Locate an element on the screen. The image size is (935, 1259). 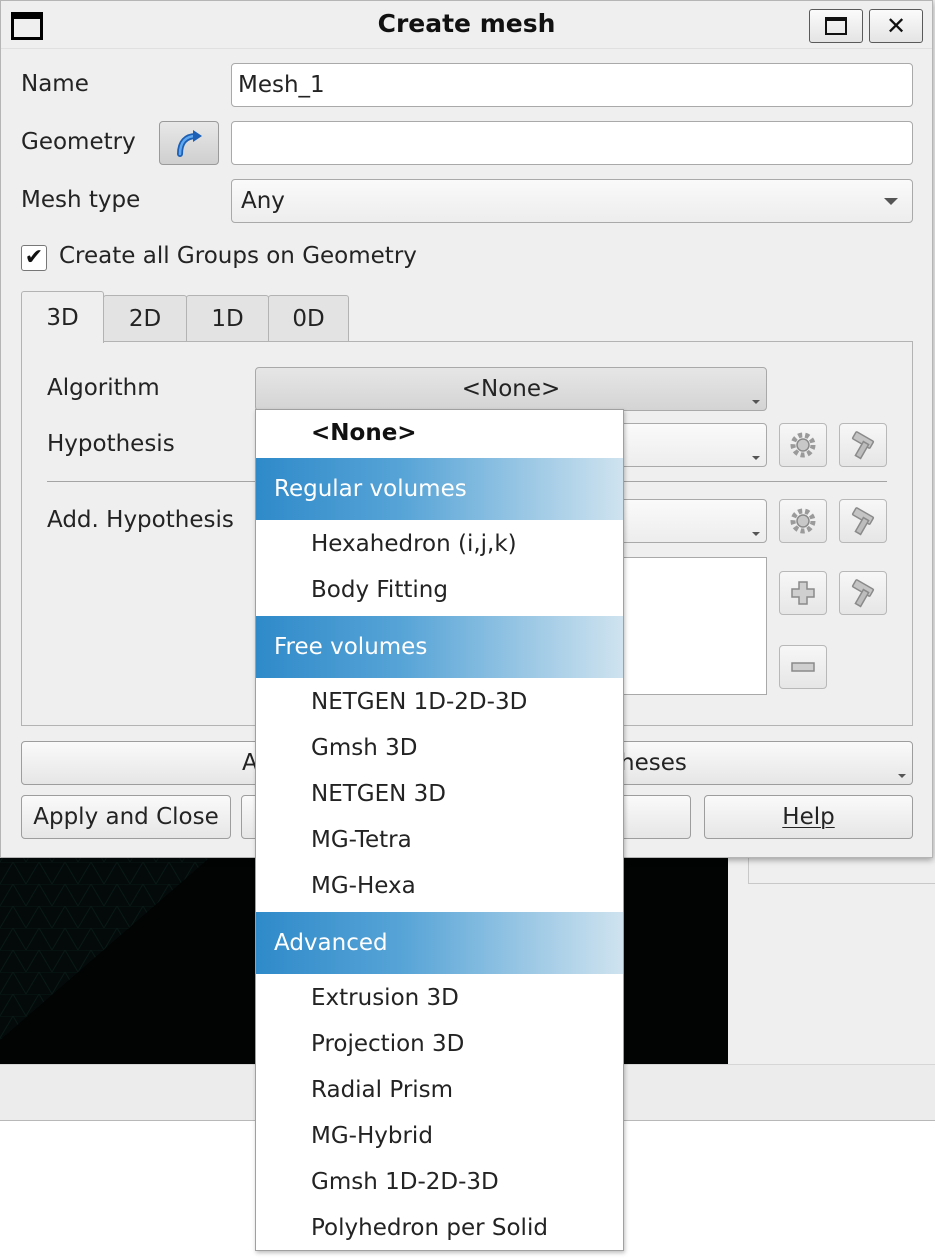
help-button: Help is located at coordinates (808, 817).